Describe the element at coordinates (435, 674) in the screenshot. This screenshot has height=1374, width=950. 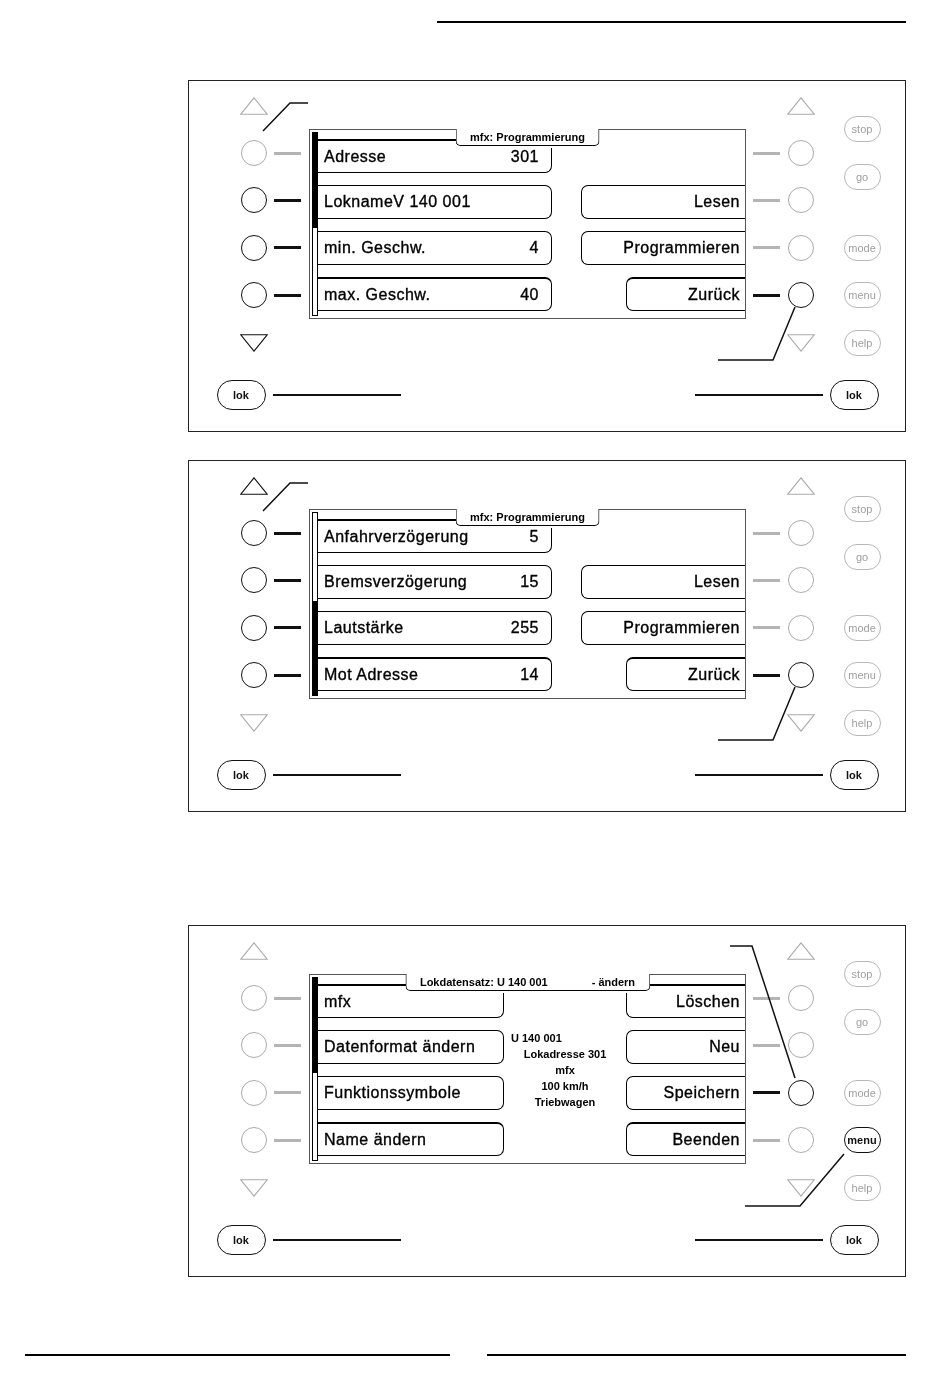
I see `soft-key: Mot Adresse 14` at that location.